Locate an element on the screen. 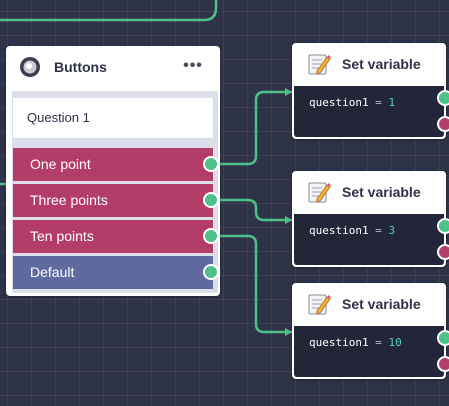 Image resolution: width=449 pixels, height=406 pixels. option-default: Default is located at coordinates (113, 272).